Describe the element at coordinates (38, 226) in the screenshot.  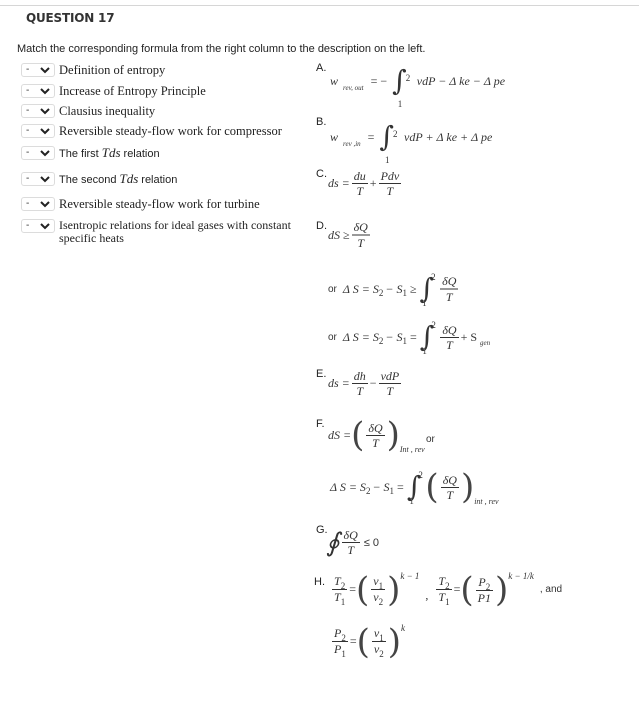
I see `match-select-8: -` at that location.